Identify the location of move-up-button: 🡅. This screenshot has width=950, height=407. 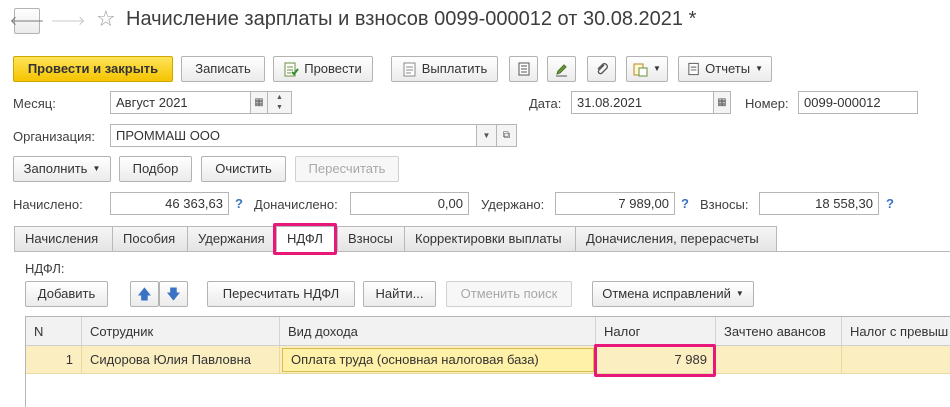
(144, 294).